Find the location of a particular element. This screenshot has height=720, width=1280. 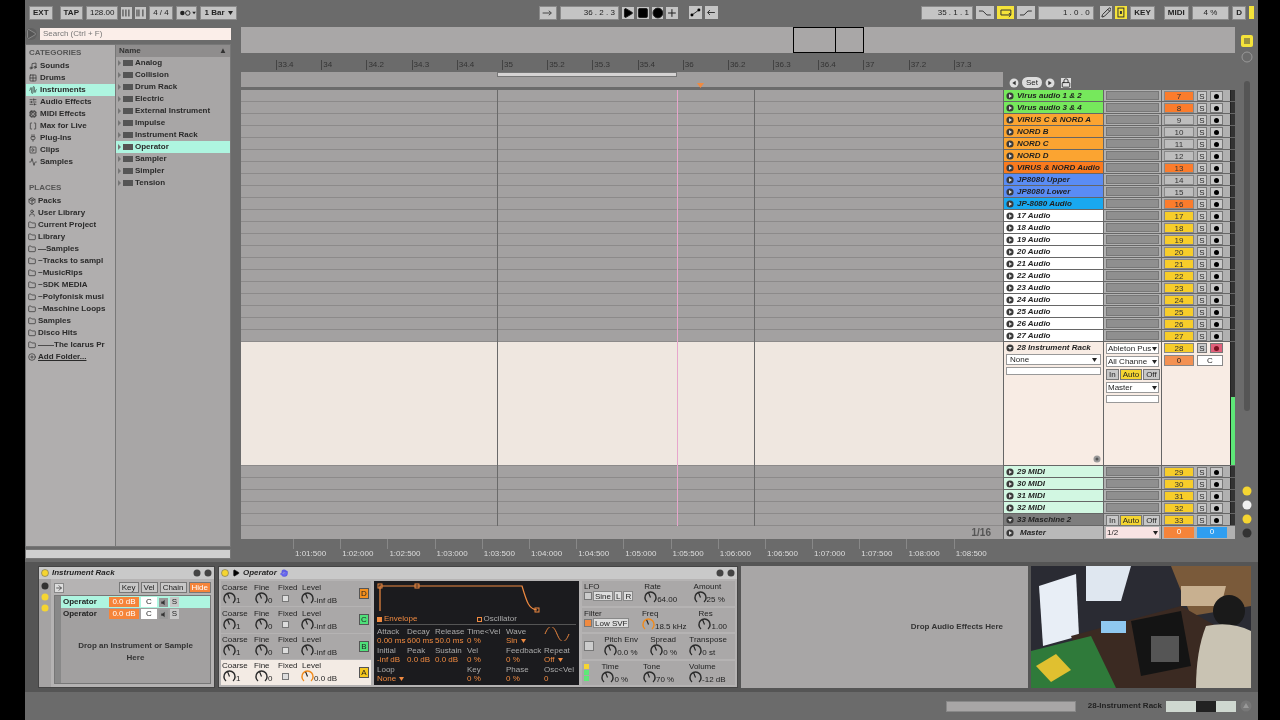

section-menu: Low SVF is located at coordinates (611, 622).